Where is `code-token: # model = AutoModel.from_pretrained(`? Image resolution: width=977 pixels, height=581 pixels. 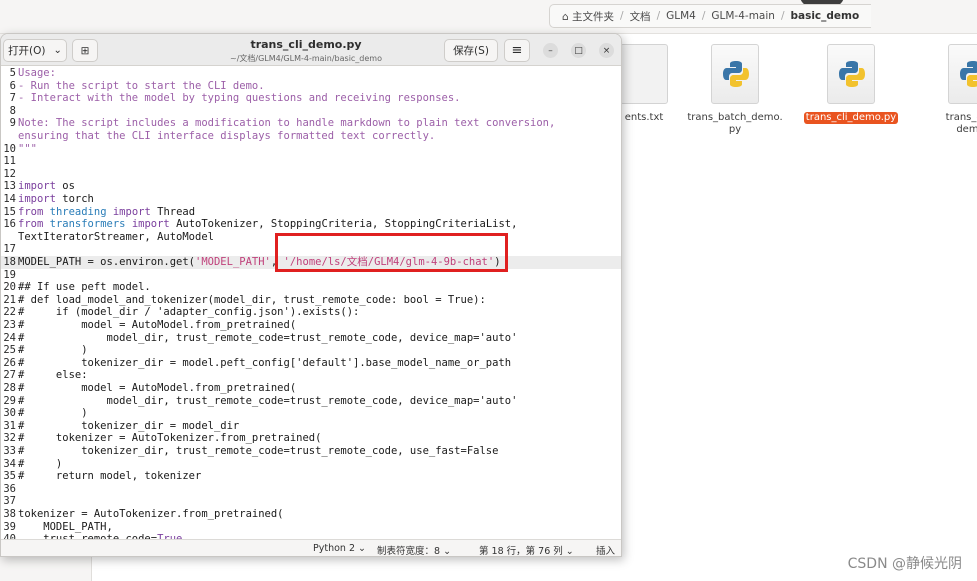
code-token: # model = AutoModel.from_pretrained( is located at coordinates (157, 388).